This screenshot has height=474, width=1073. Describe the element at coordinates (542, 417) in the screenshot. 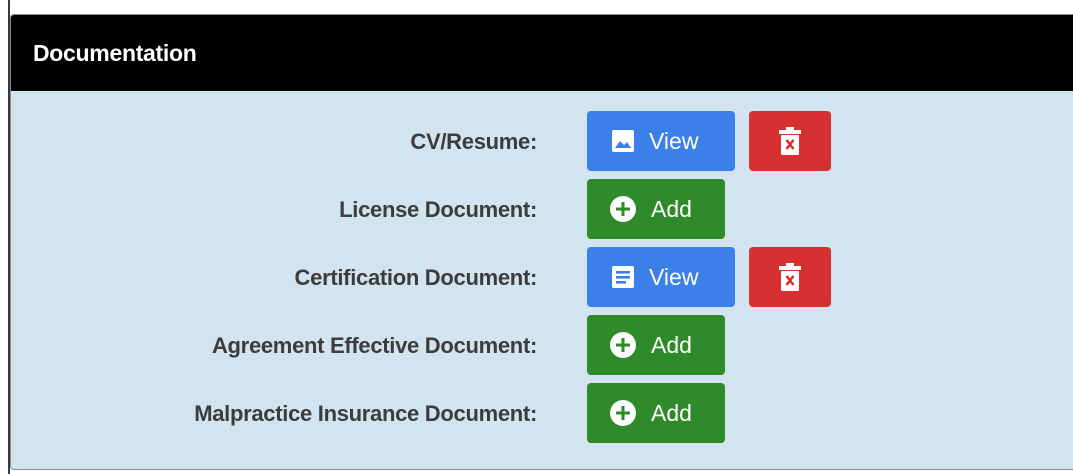

I see `document-row-malpractice-insurance: Malpractice Insurance Document: Add` at that location.